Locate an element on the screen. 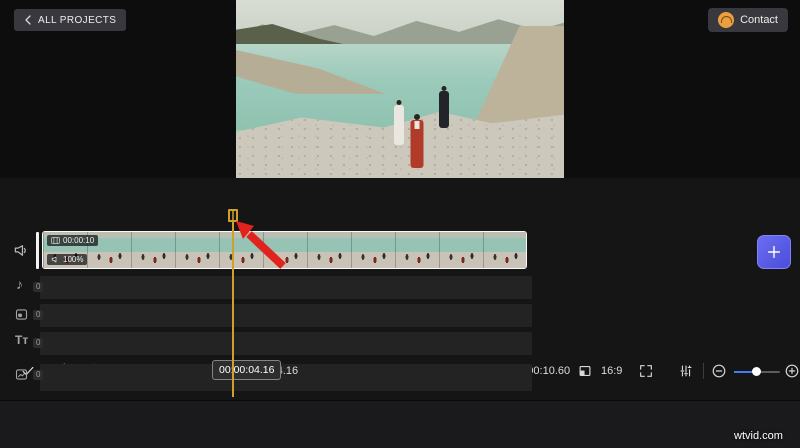 This screenshot has width=800, height=448. add-media-button is located at coordinates (774, 252).